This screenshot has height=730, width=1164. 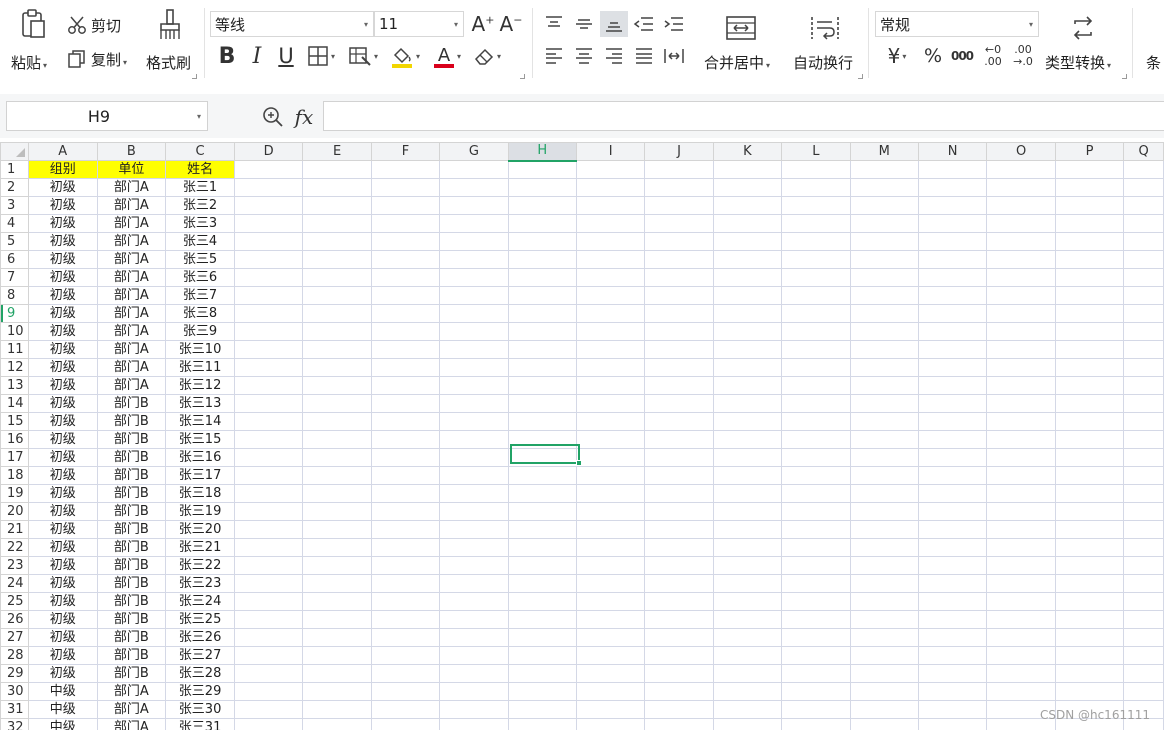 What do you see at coordinates (1143, 187) in the screenshot?
I see `cell-q2` at bounding box center [1143, 187].